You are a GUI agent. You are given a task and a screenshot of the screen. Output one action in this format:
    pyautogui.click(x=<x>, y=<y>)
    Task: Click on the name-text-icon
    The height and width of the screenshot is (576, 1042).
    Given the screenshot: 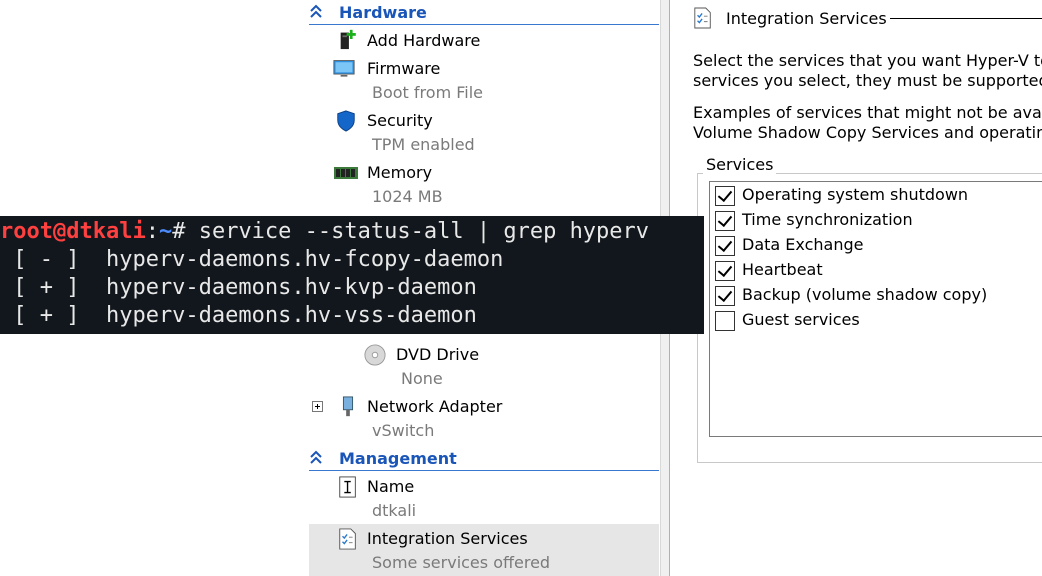 What is the action you would take?
    pyautogui.click(x=347, y=487)
    